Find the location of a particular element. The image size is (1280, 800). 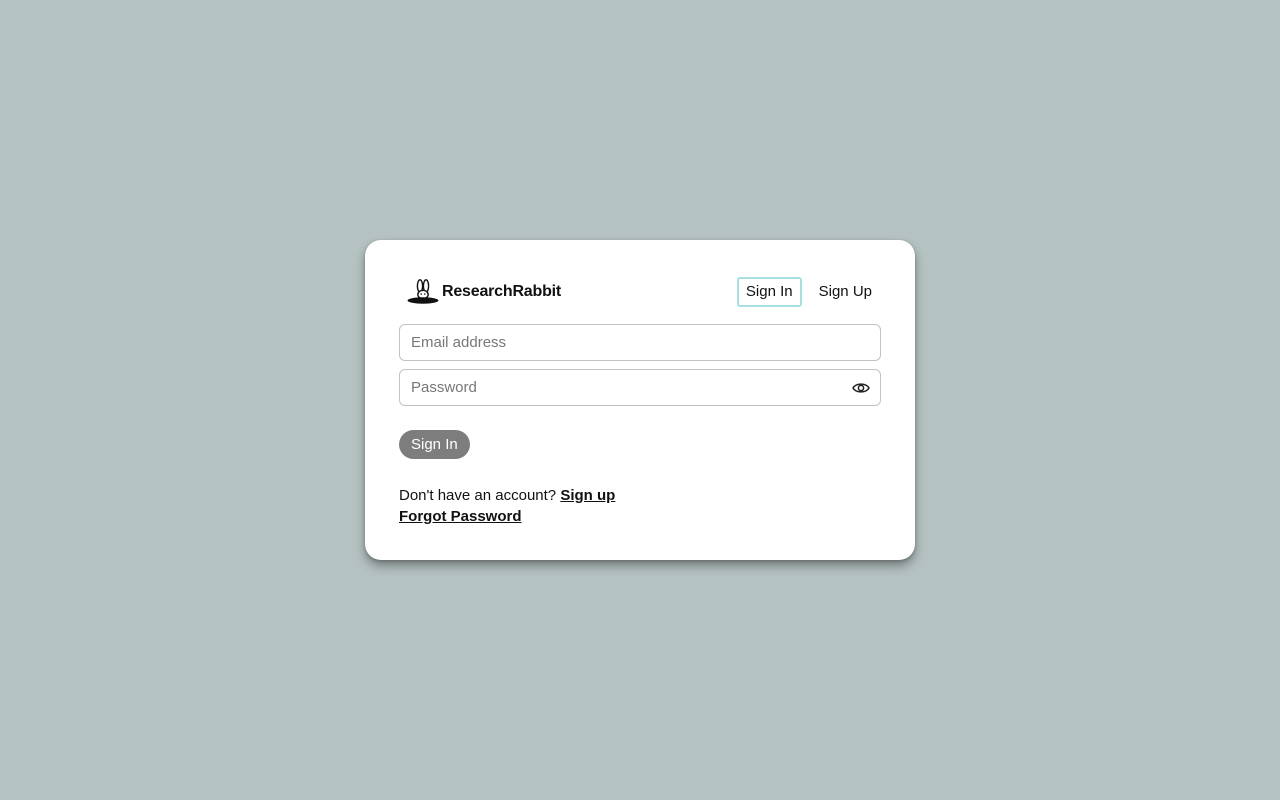

email-field is located at coordinates (640, 342).